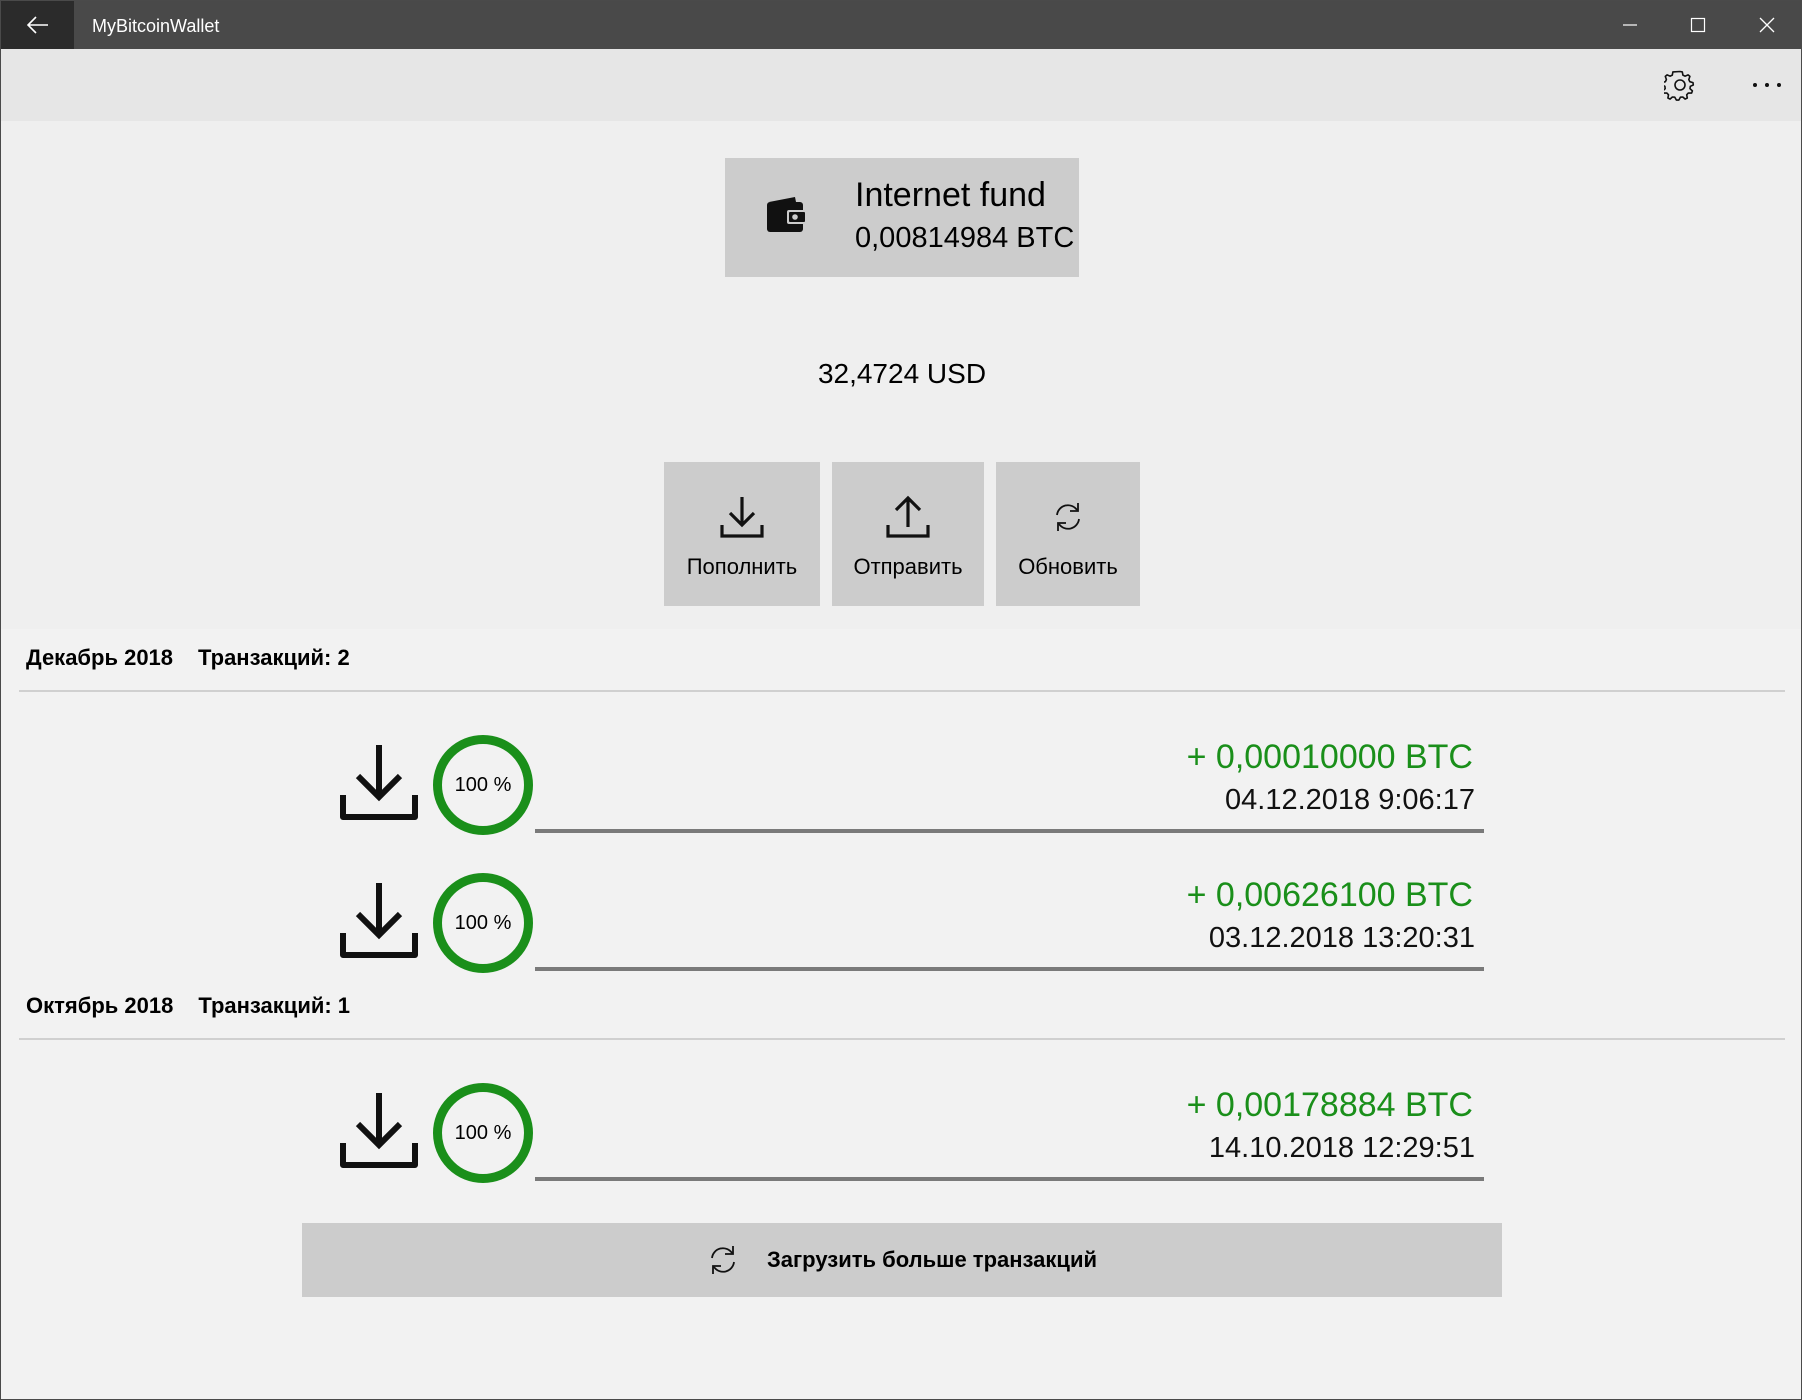 This screenshot has height=1400, width=1802. What do you see at coordinates (902, 373) in the screenshot?
I see `wallet-balance-usd: 32,4724 USD` at bounding box center [902, 373].